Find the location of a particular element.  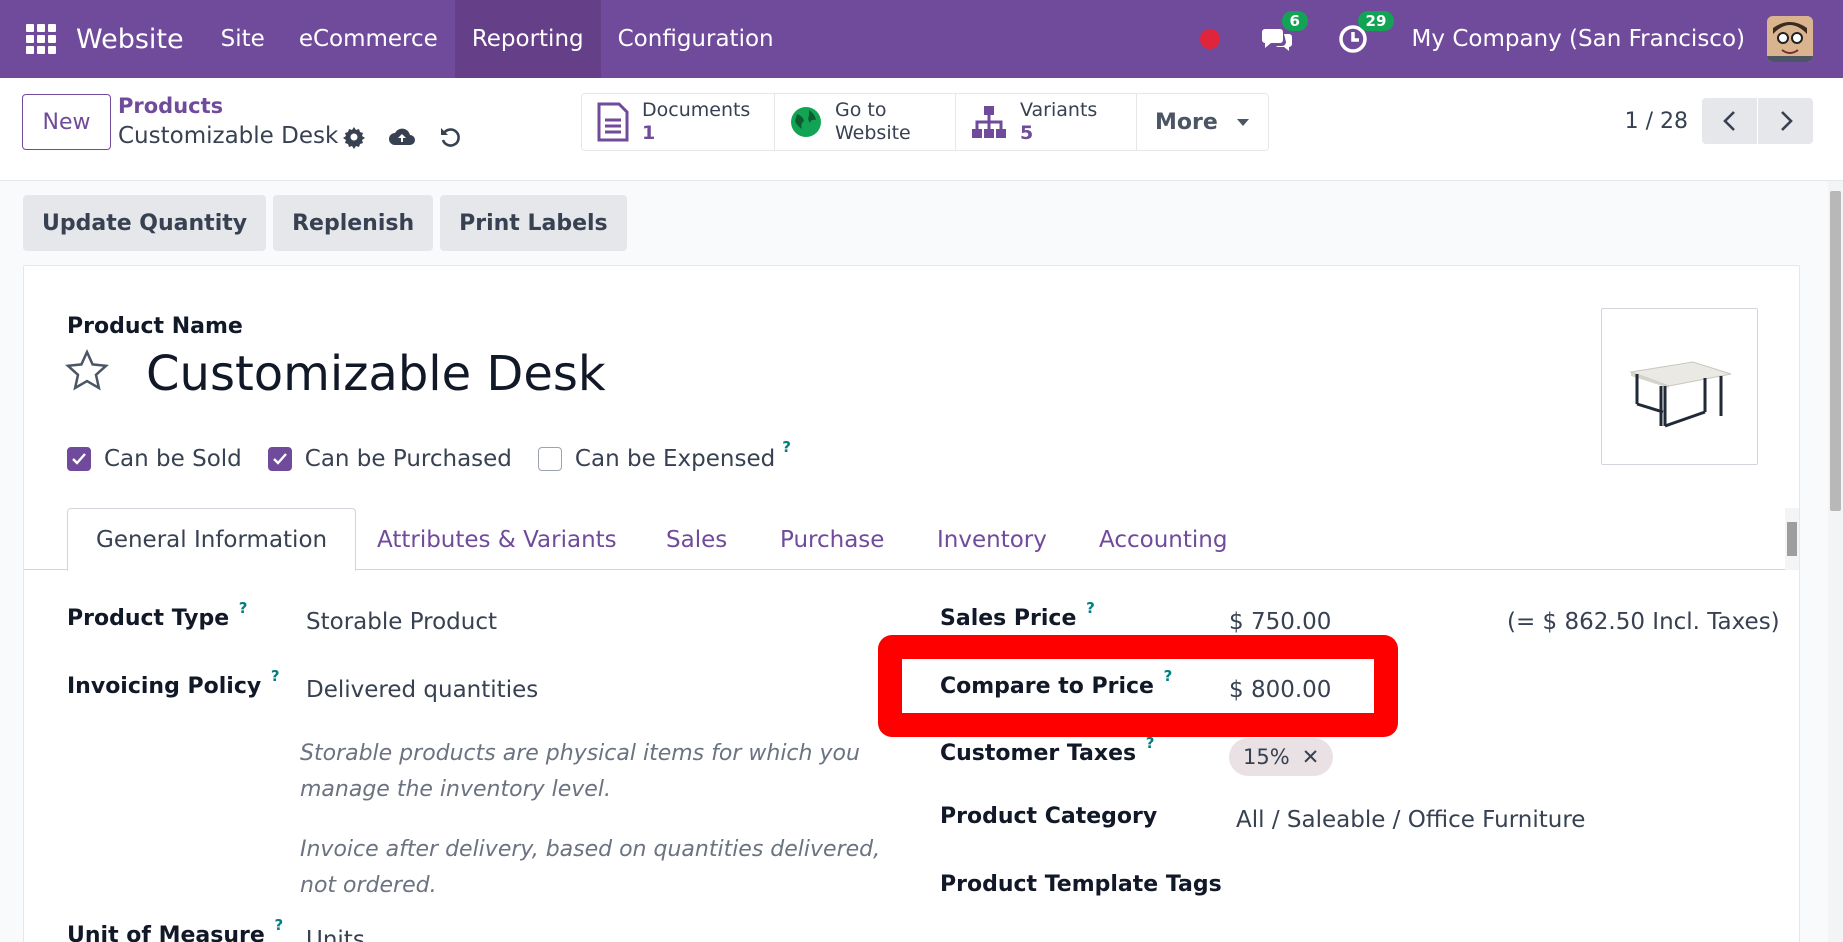

sitemap-icon is located at coordinates (989, 122).